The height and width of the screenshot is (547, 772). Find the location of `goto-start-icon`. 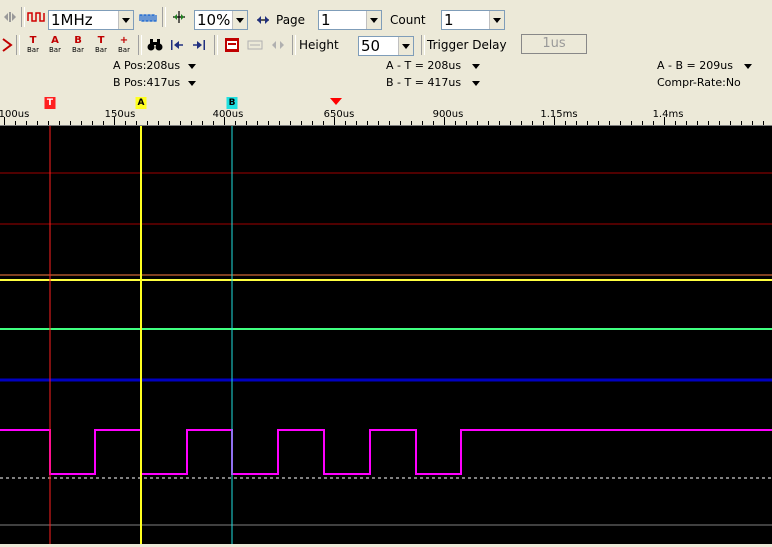

goto-start-icon is located at coordinates (177, 45).